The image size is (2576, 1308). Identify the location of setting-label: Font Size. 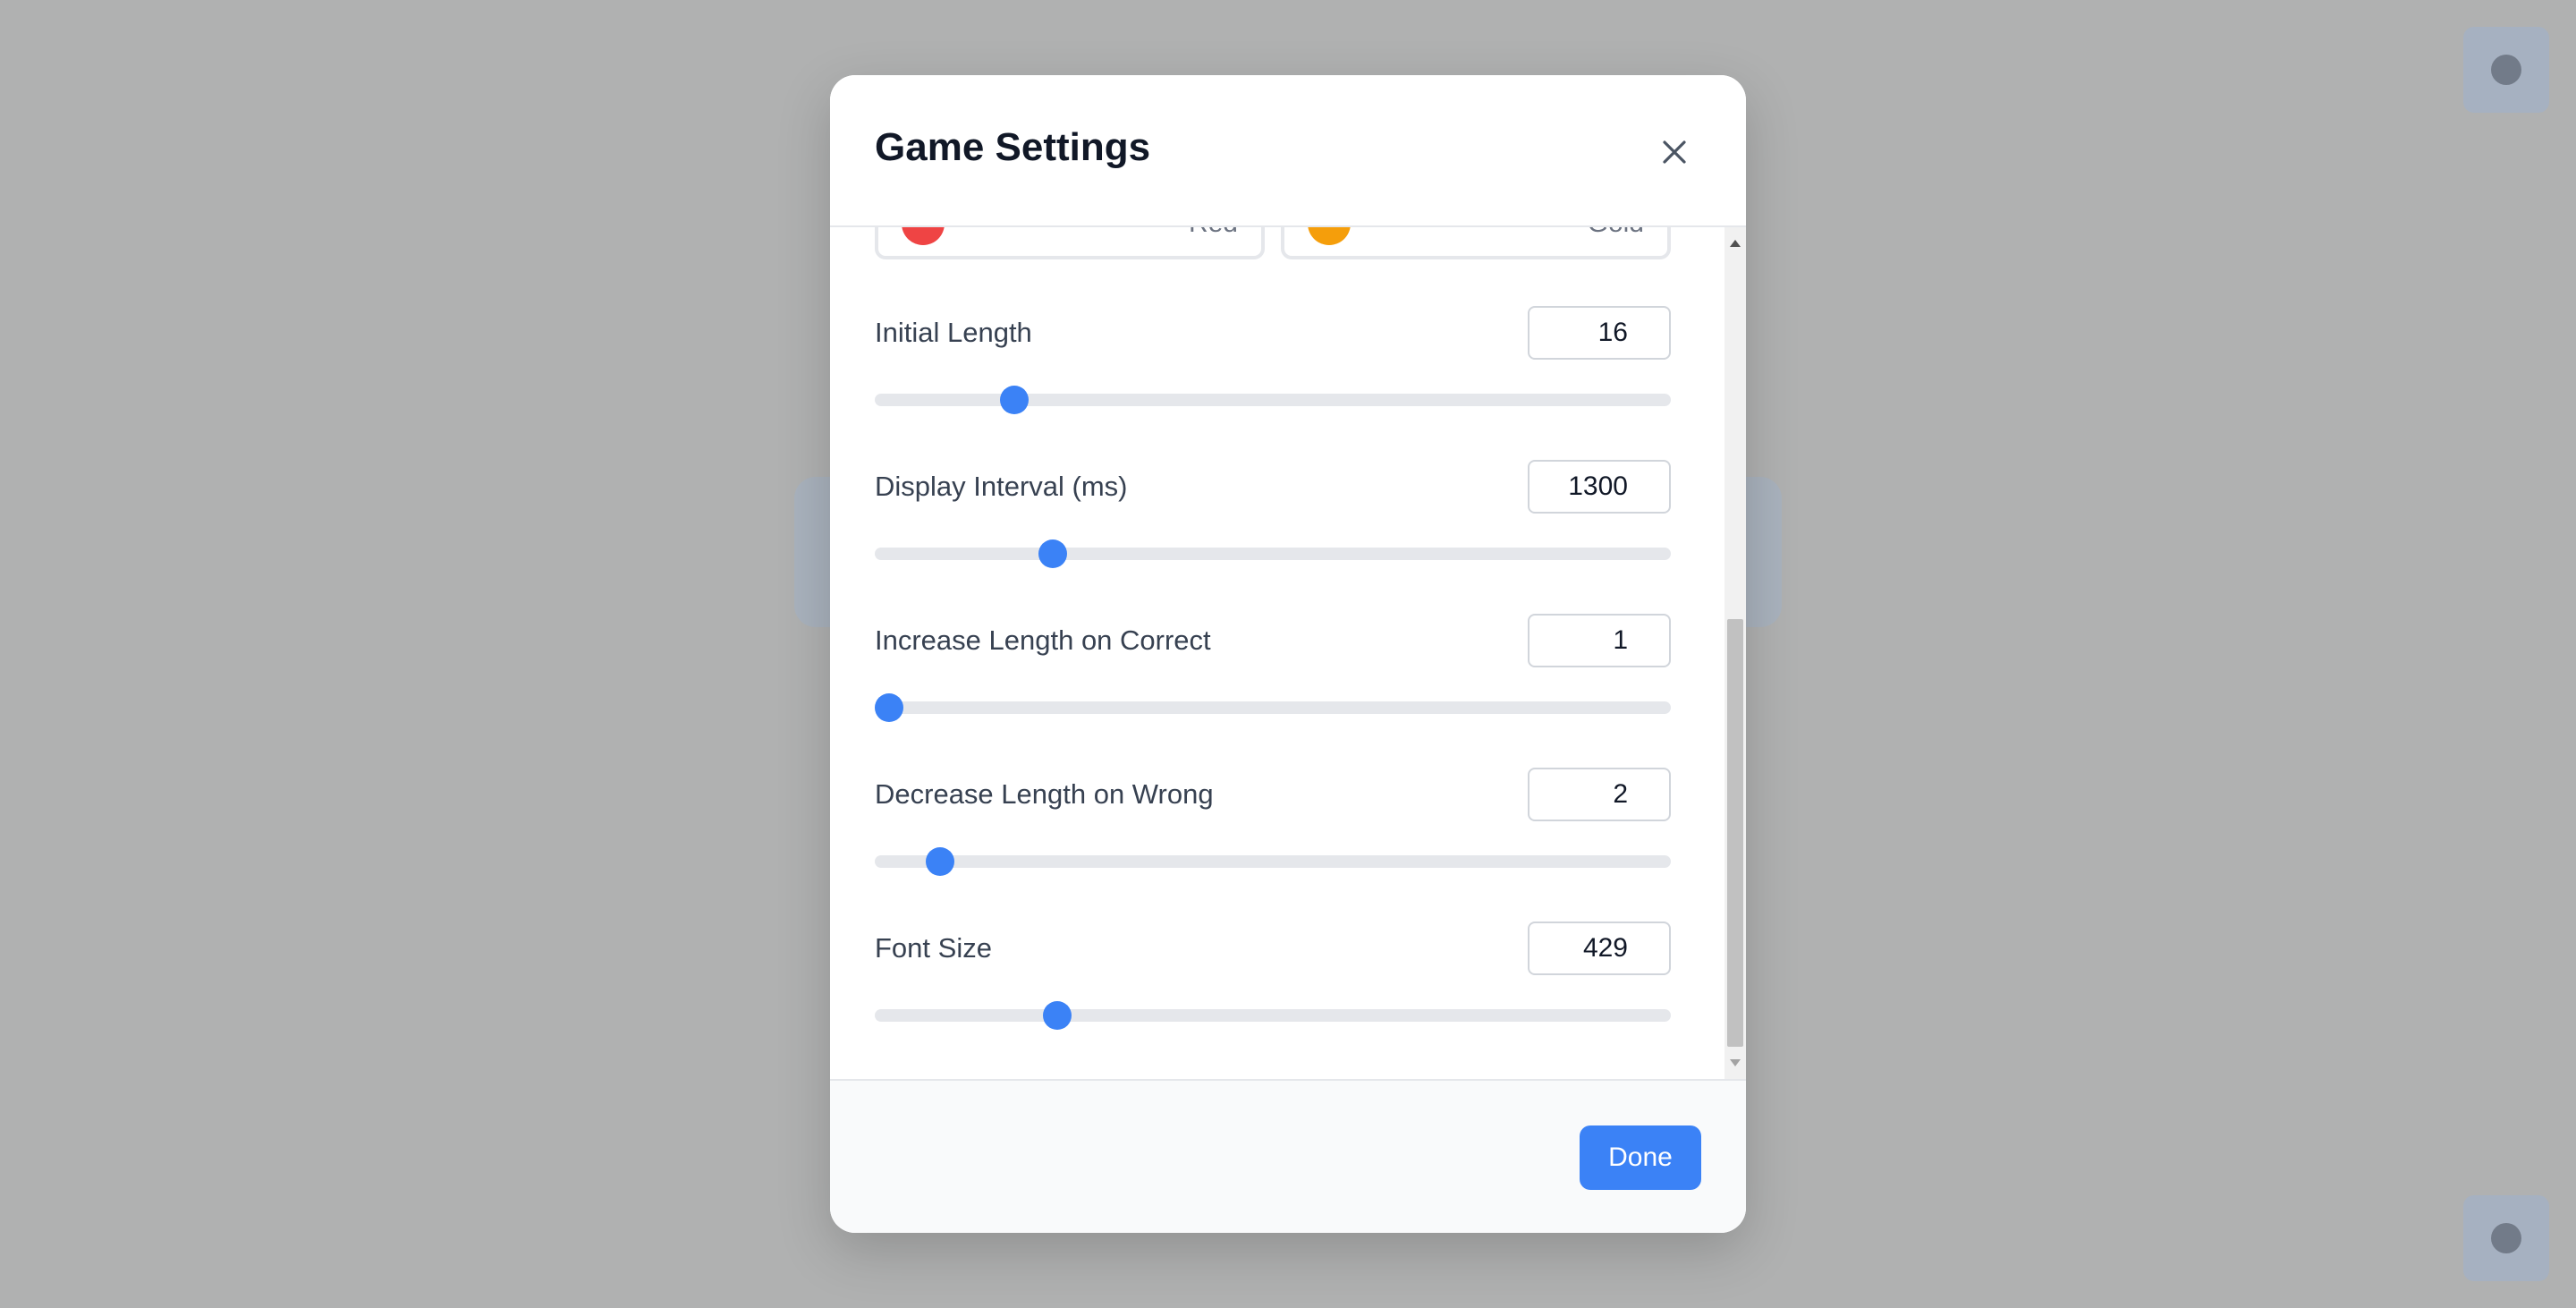
(933, 948).